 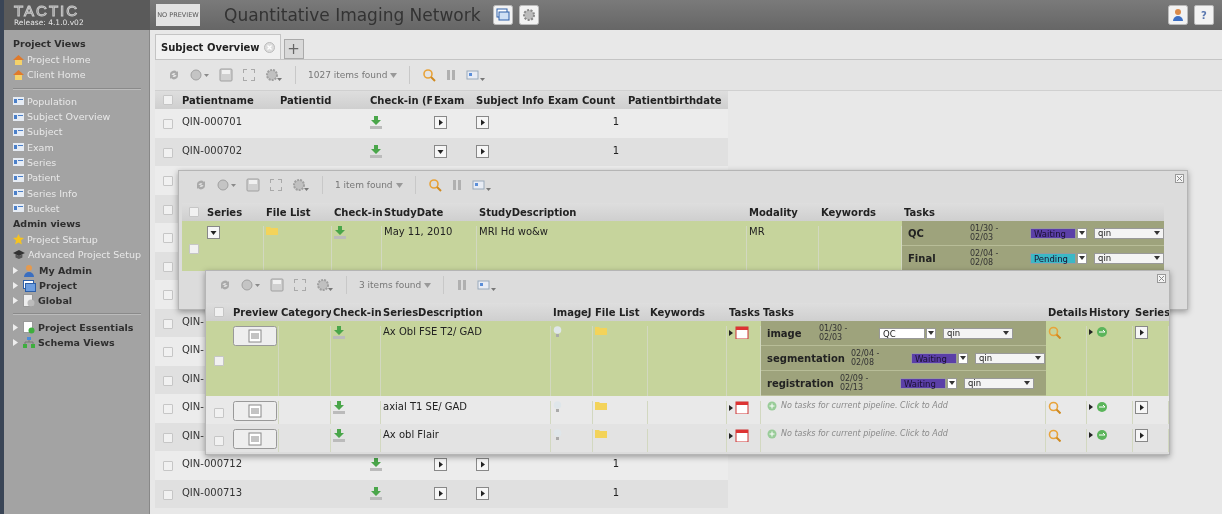 I want to click on series-row: axial T1 SE/ GAD No tasks for current pipeline. Click to Add, so click(x=687, y=410).